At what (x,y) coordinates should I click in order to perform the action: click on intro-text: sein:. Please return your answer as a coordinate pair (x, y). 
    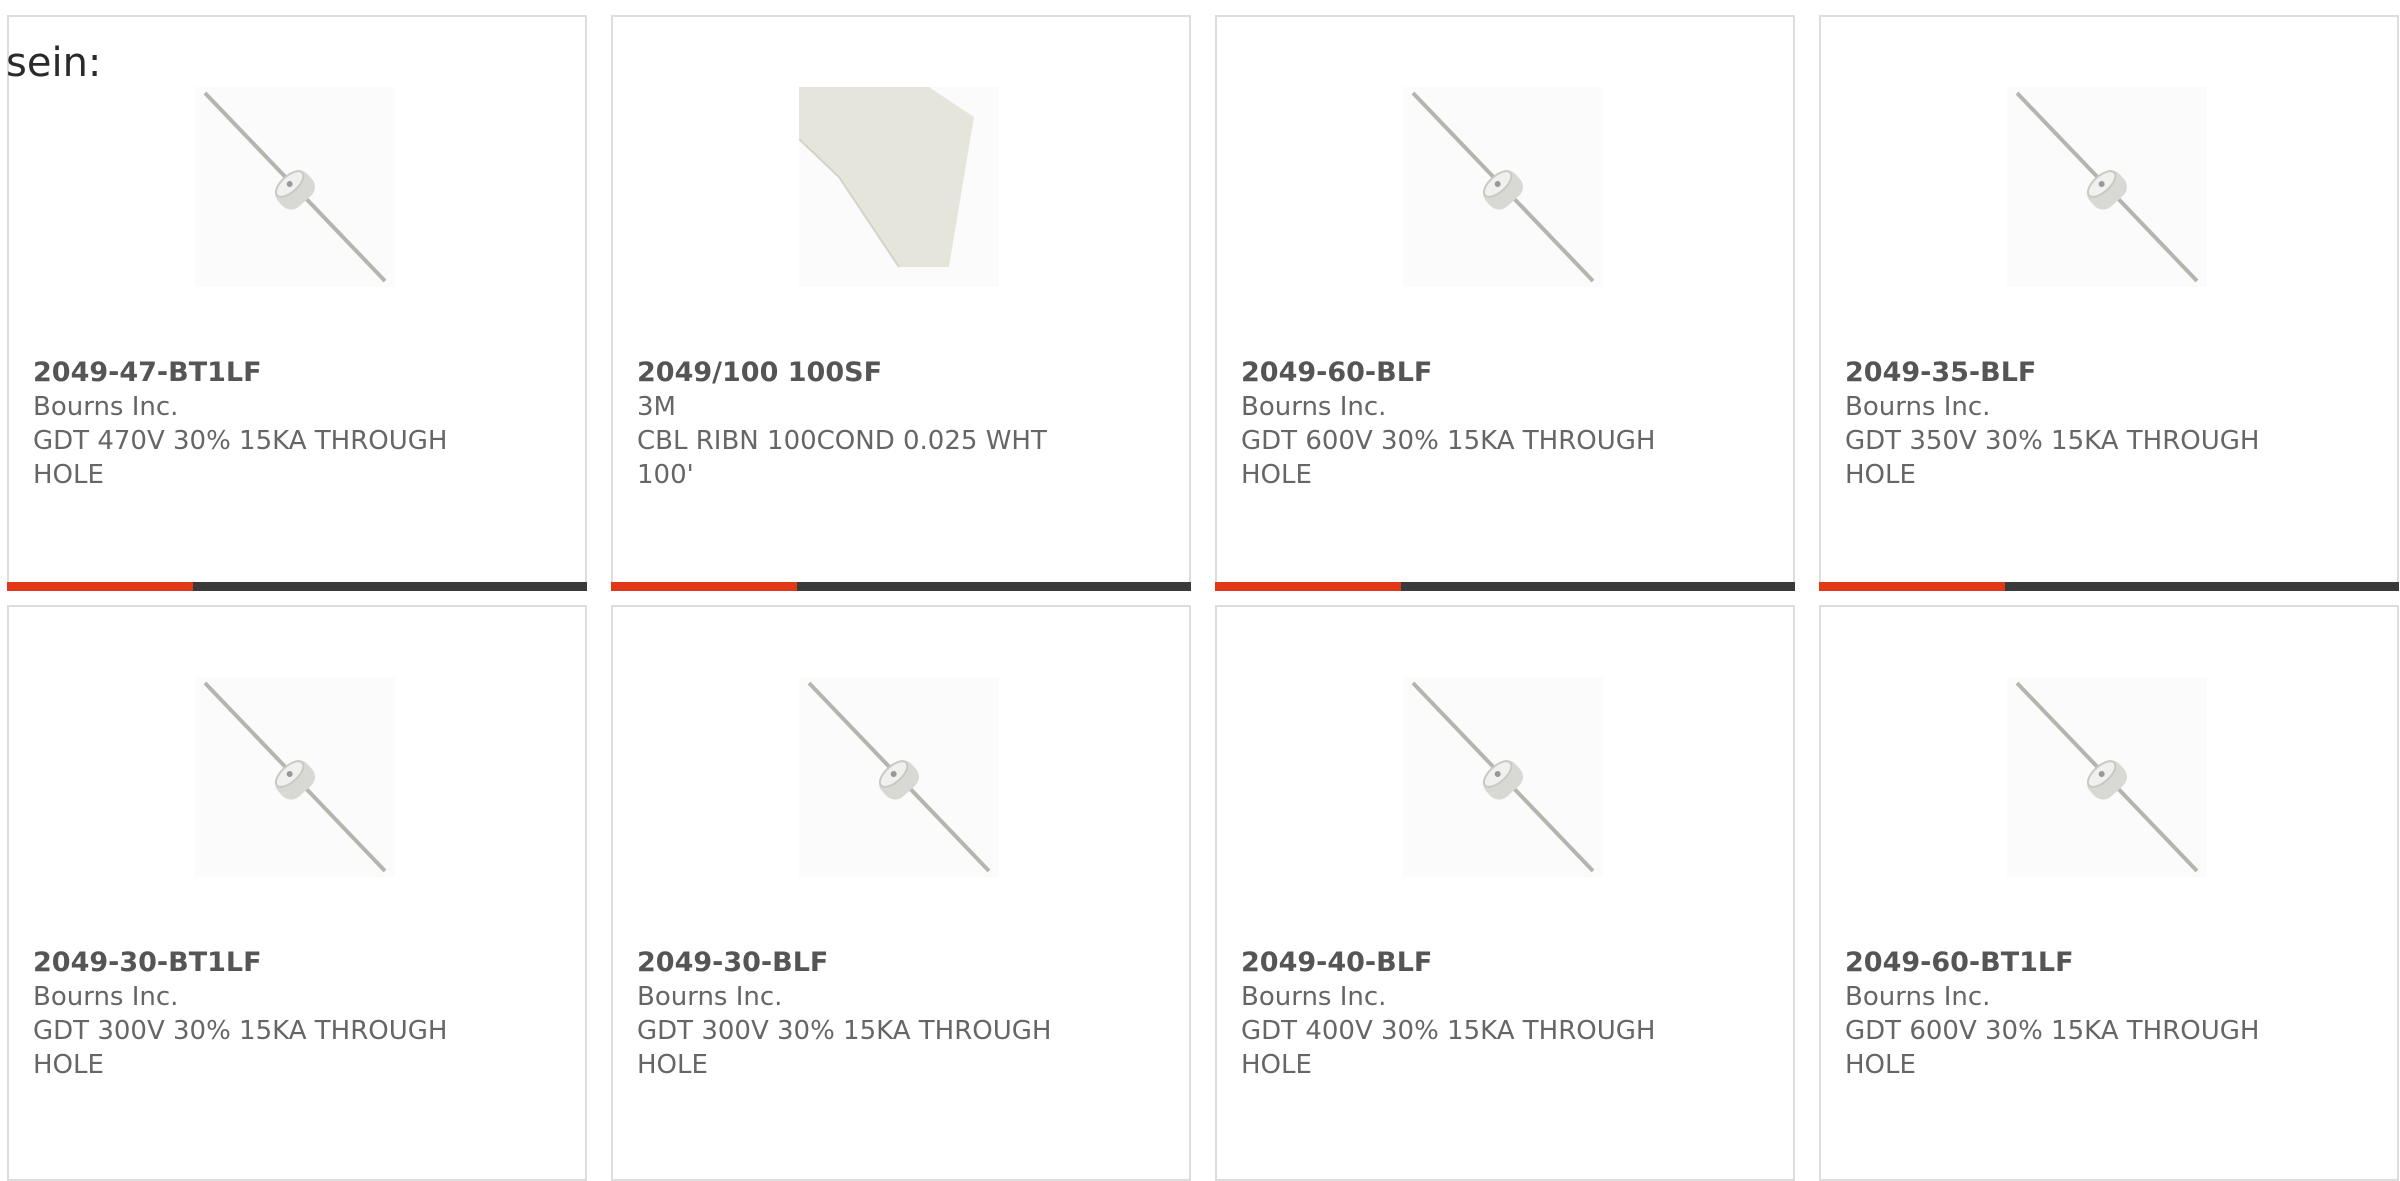
    Looking at the image, I should click on (54, 63).